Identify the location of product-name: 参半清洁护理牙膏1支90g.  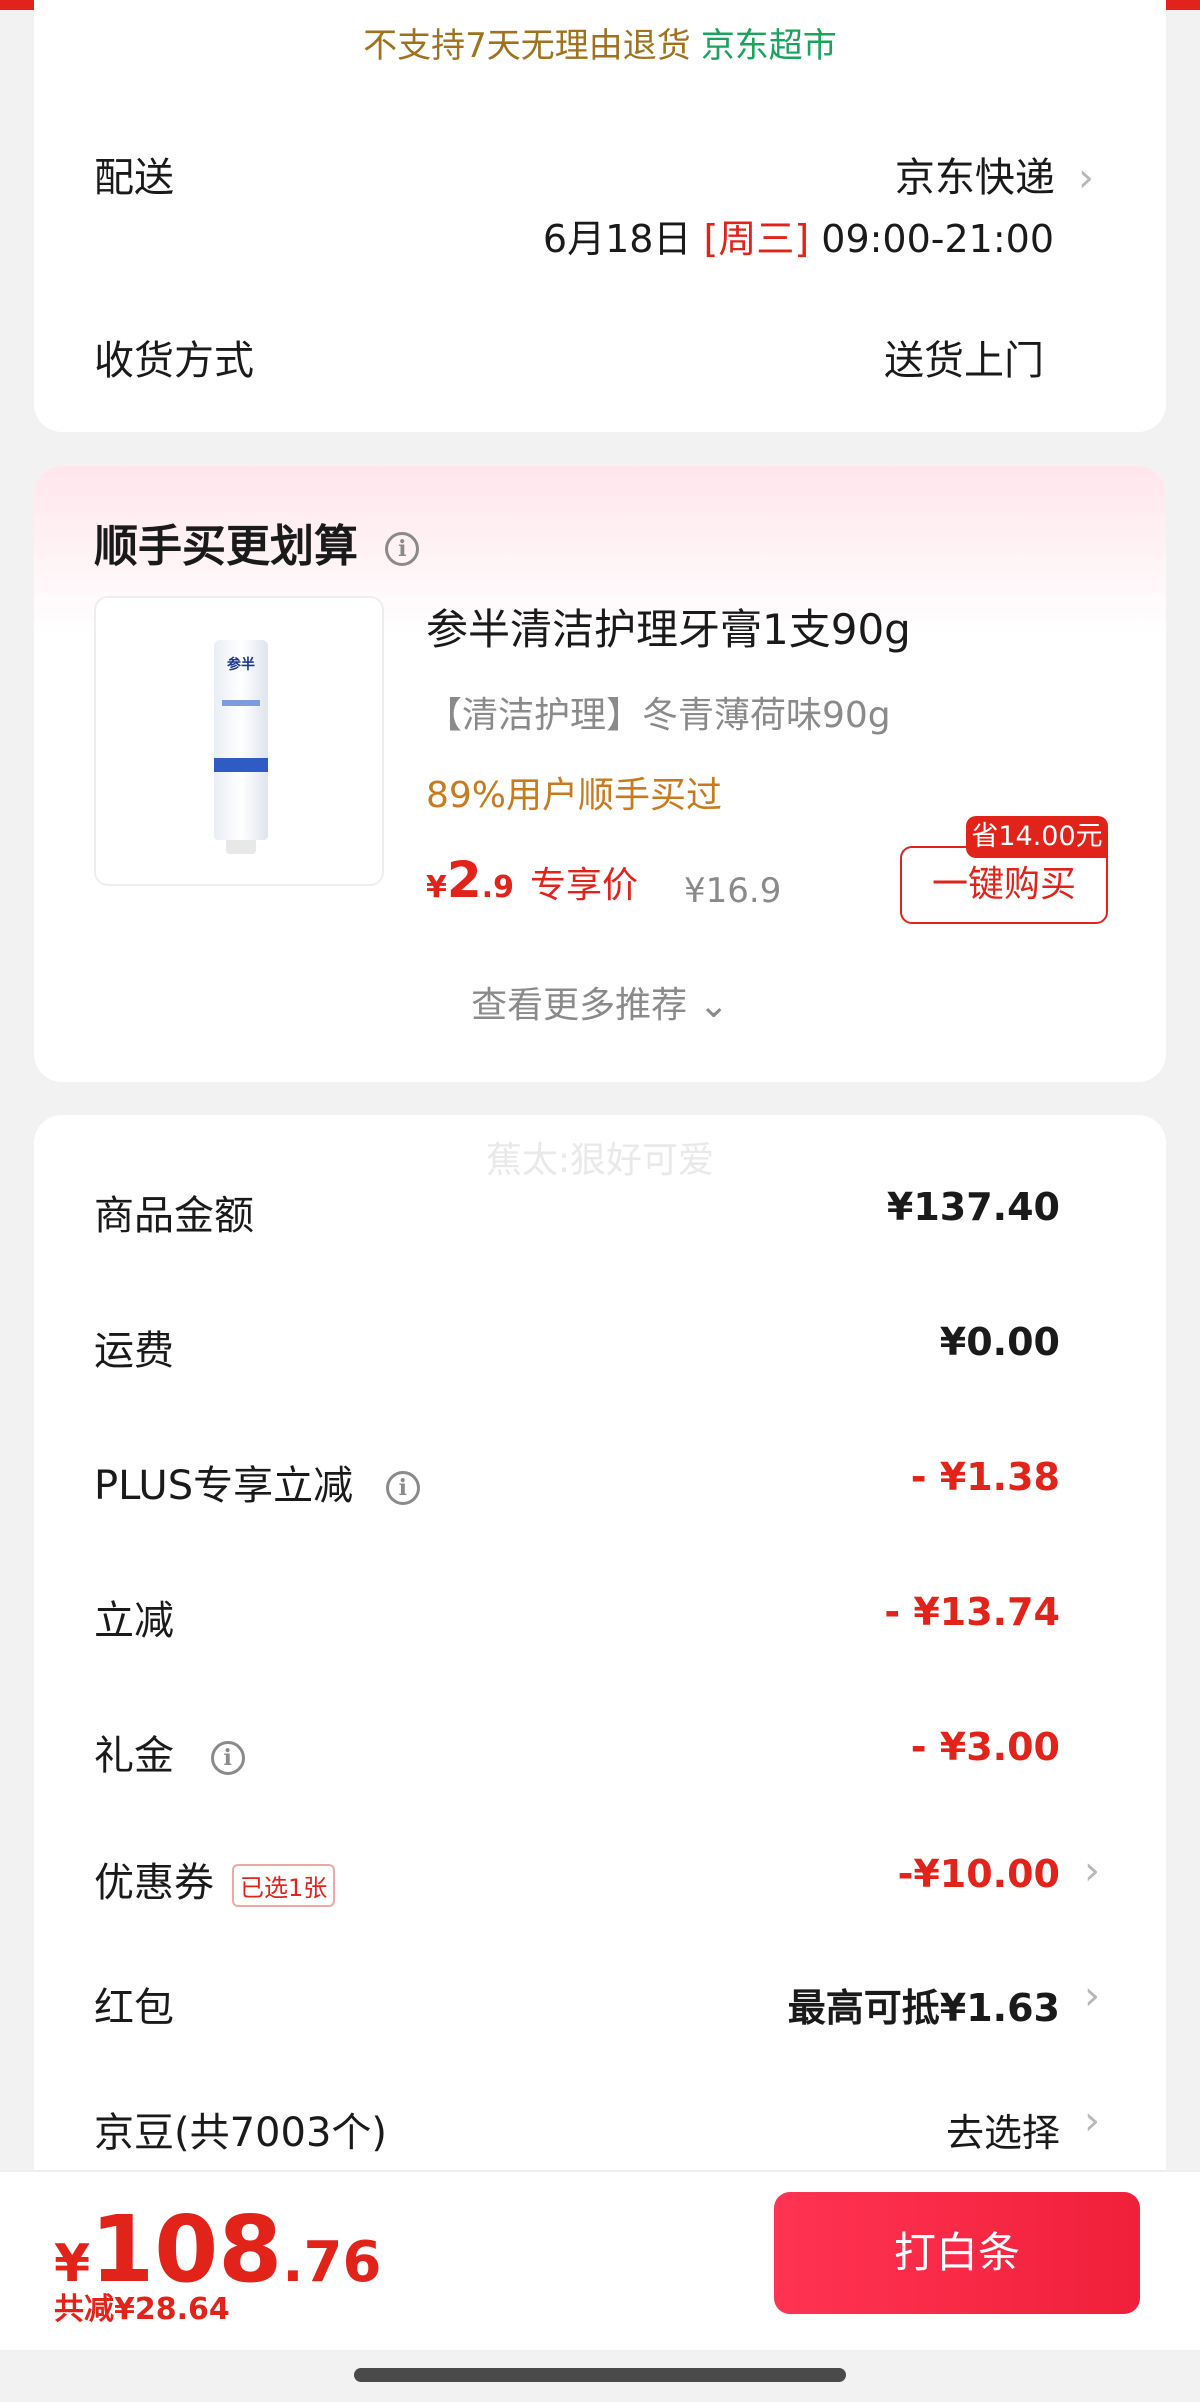
(668, 626).